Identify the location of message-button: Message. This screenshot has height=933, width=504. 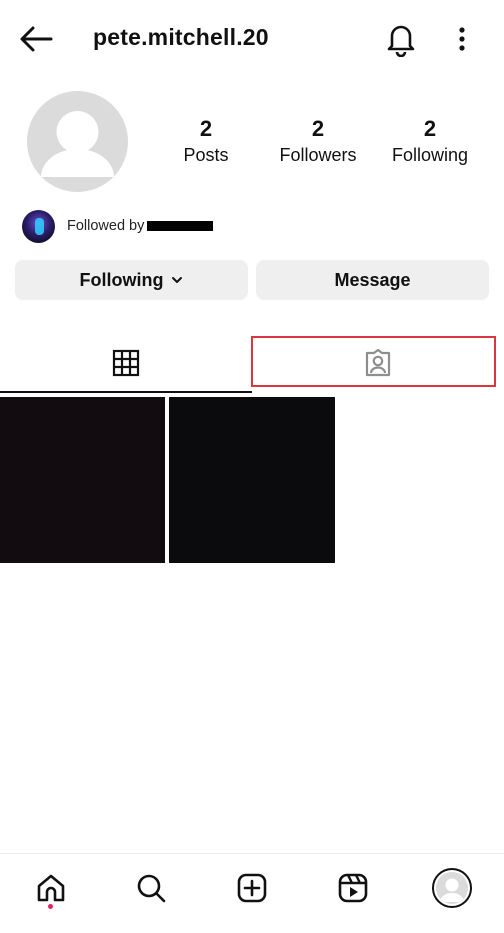
(372, 280).